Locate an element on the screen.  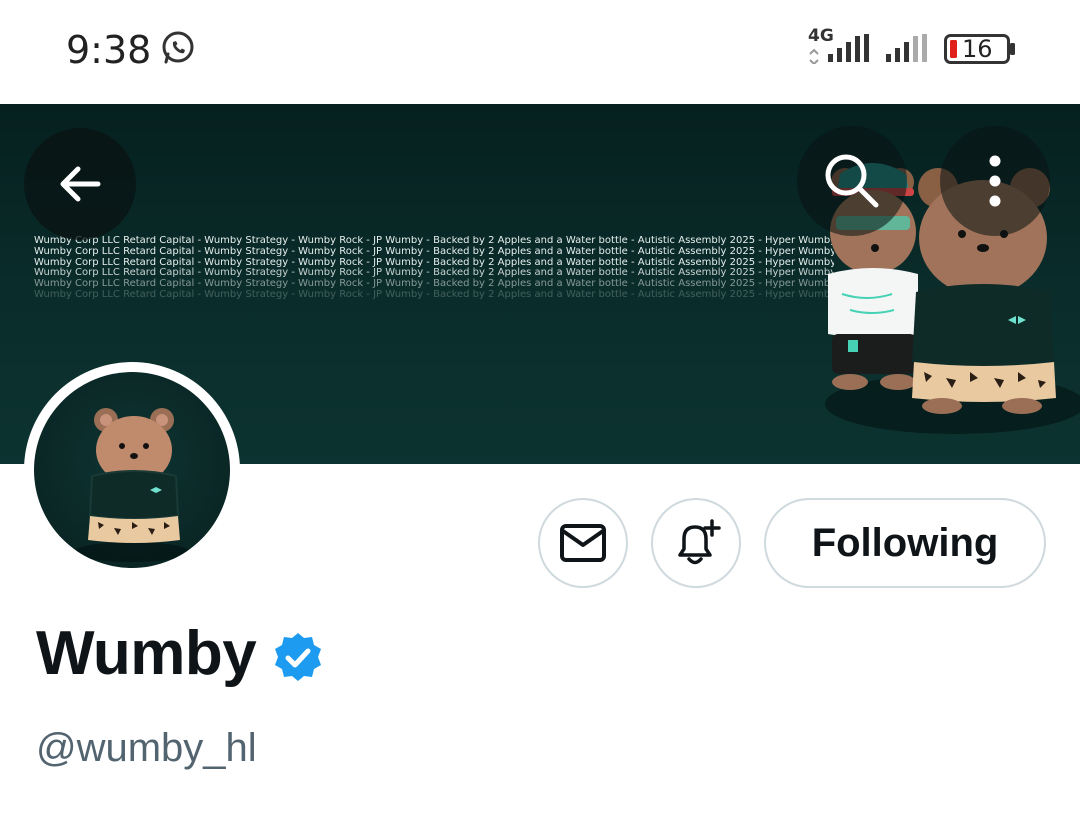
search-button is located at coordinates (852, 181).